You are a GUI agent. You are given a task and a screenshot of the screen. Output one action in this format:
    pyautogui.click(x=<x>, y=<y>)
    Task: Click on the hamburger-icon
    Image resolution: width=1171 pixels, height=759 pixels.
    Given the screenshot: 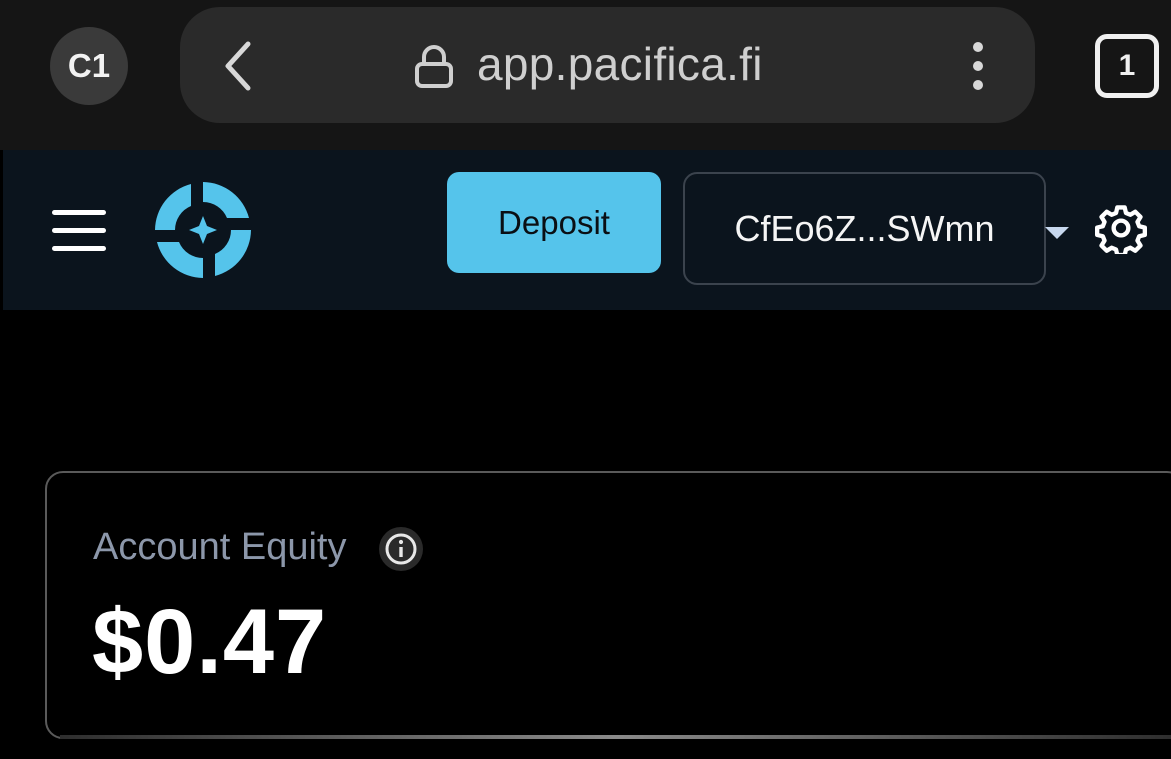 What is the action you would take?
    pyautogui.click(x=79, y=231)
    